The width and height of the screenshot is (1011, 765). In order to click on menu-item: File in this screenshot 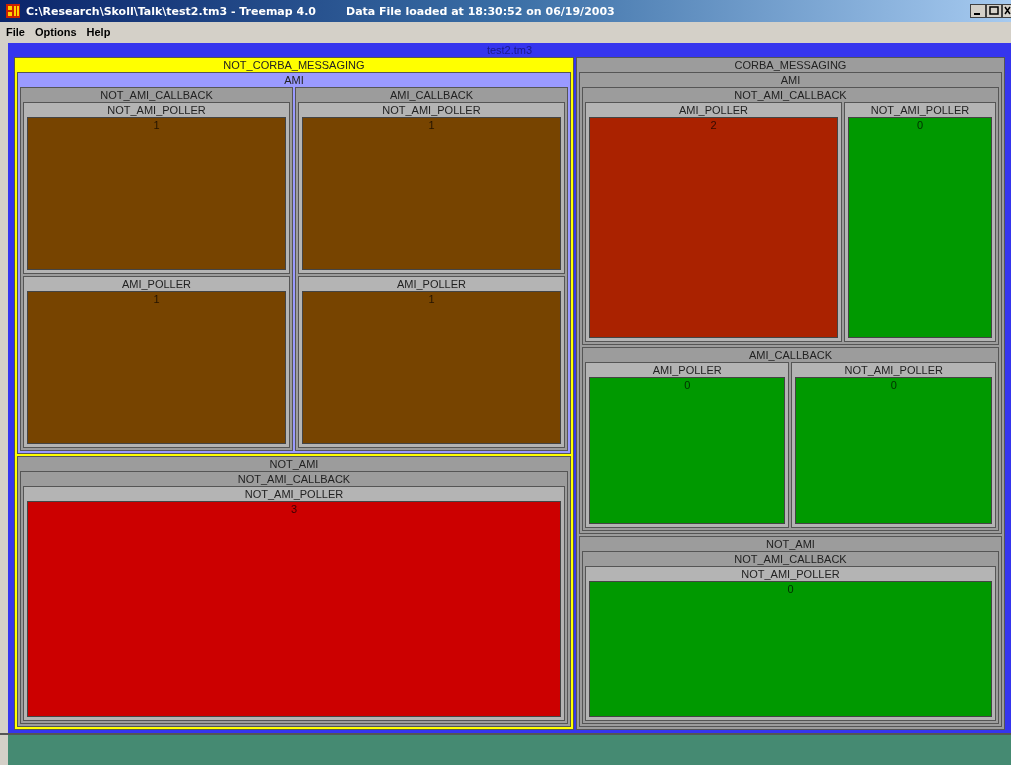, I will do `click(15, 32)`.